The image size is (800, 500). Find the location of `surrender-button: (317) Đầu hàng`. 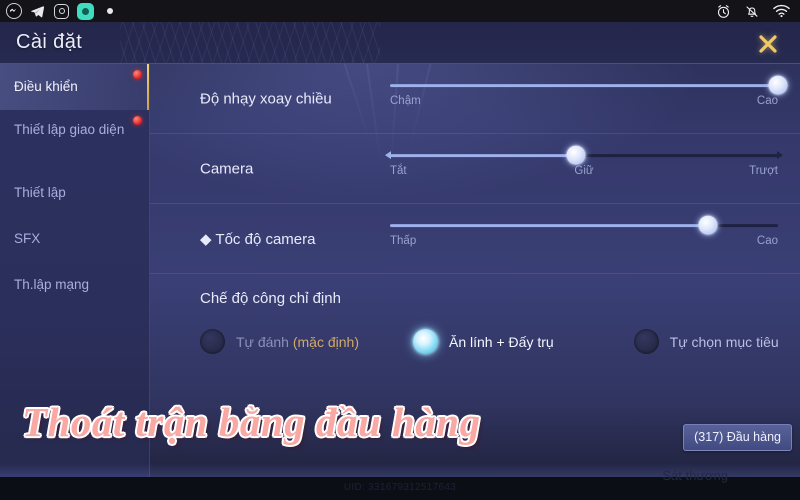

surrender-button: (317) Đầu hàng is located at coordinates (737, 437).